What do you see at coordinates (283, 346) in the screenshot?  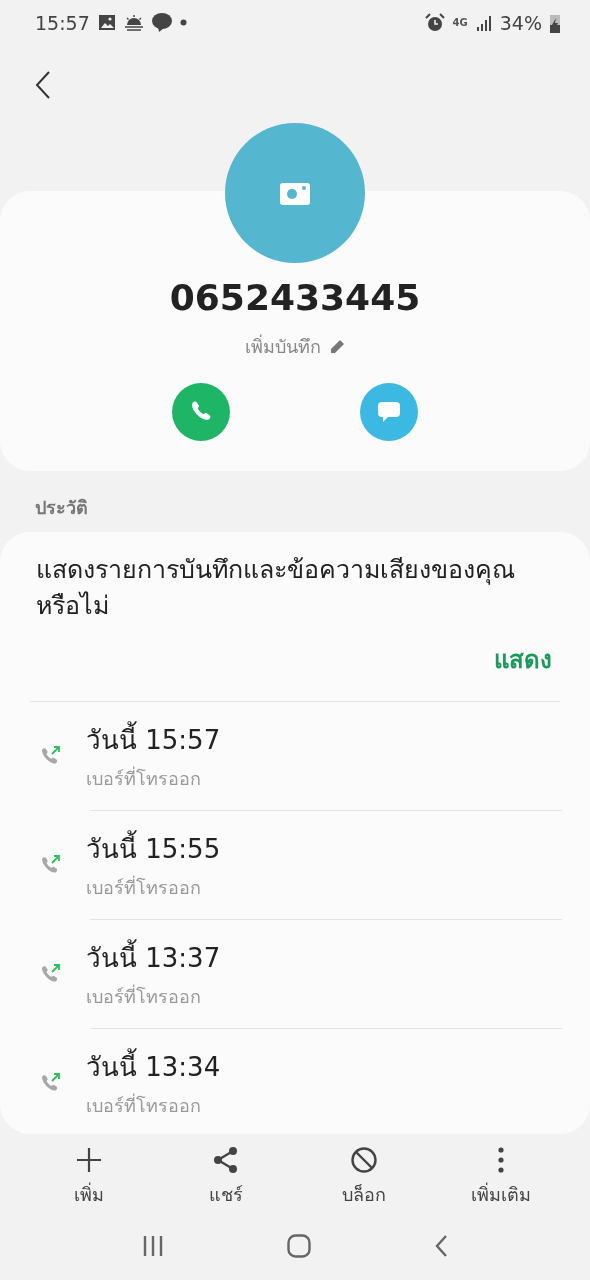 I see `add-note-link: เพิ่มบันทึก` at bounding box center [283, 346].